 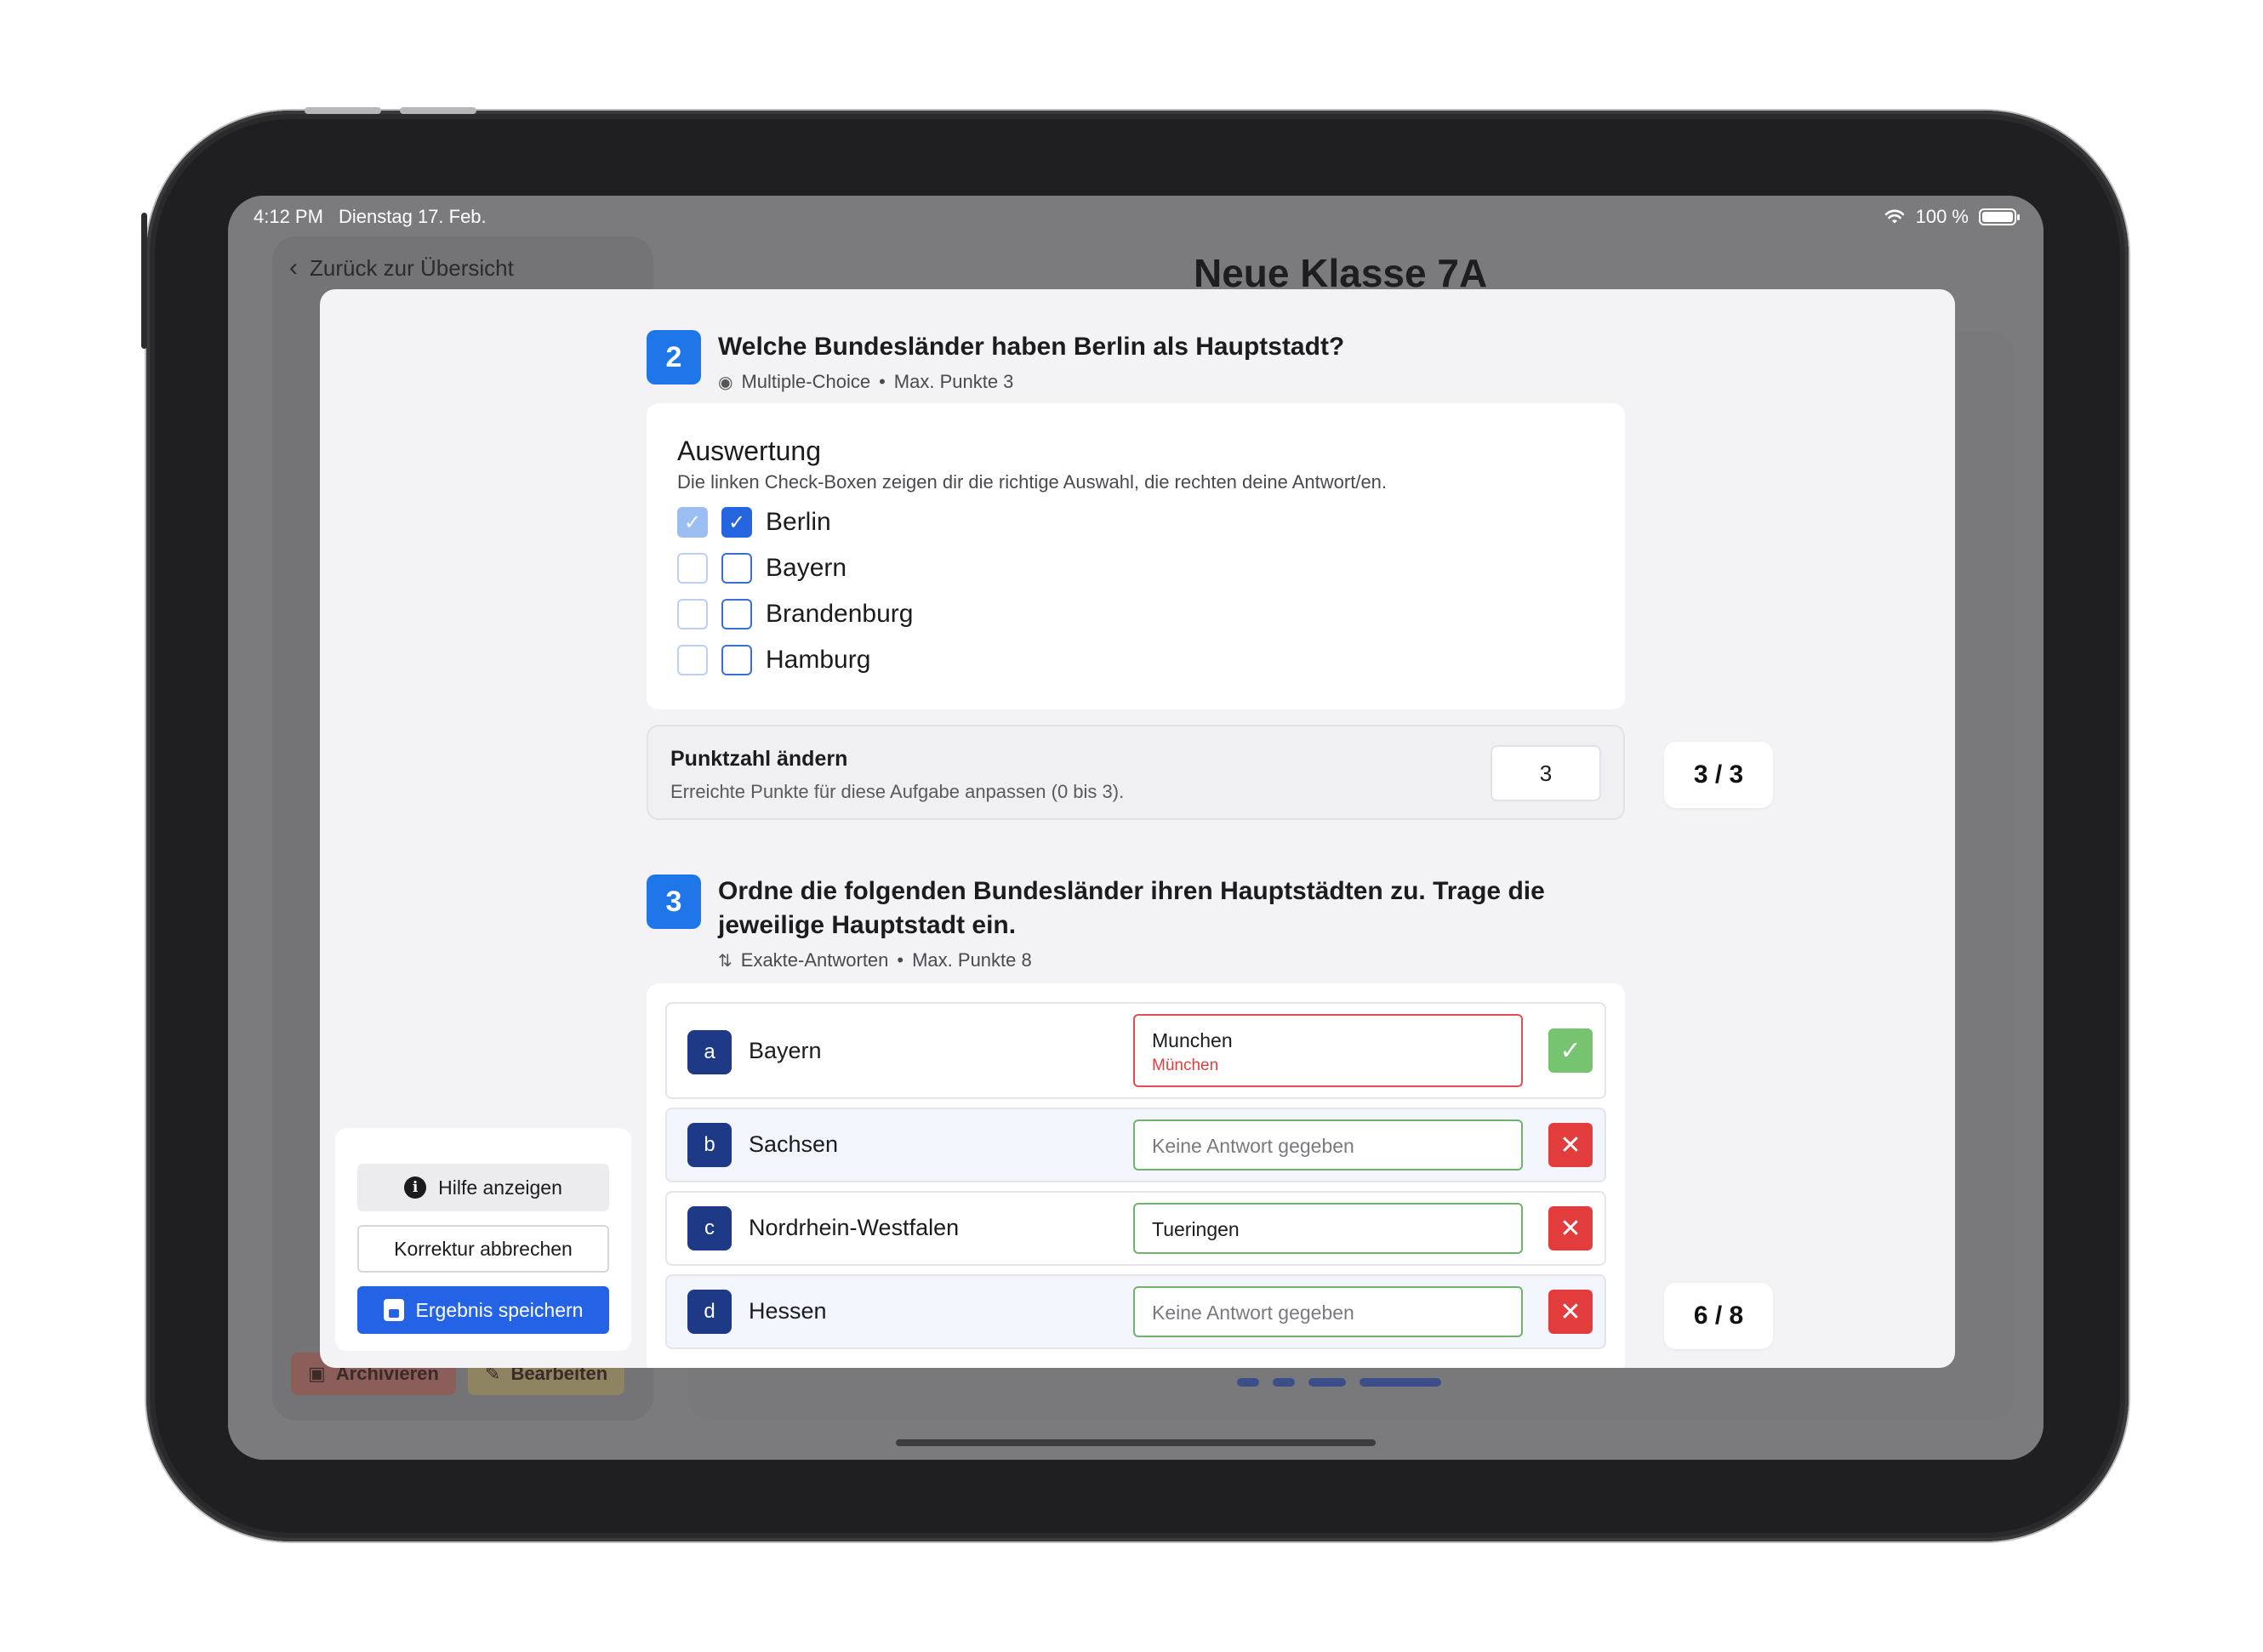 I want to click on evaluation-title: Auswertung, so click(x=749, y=451).